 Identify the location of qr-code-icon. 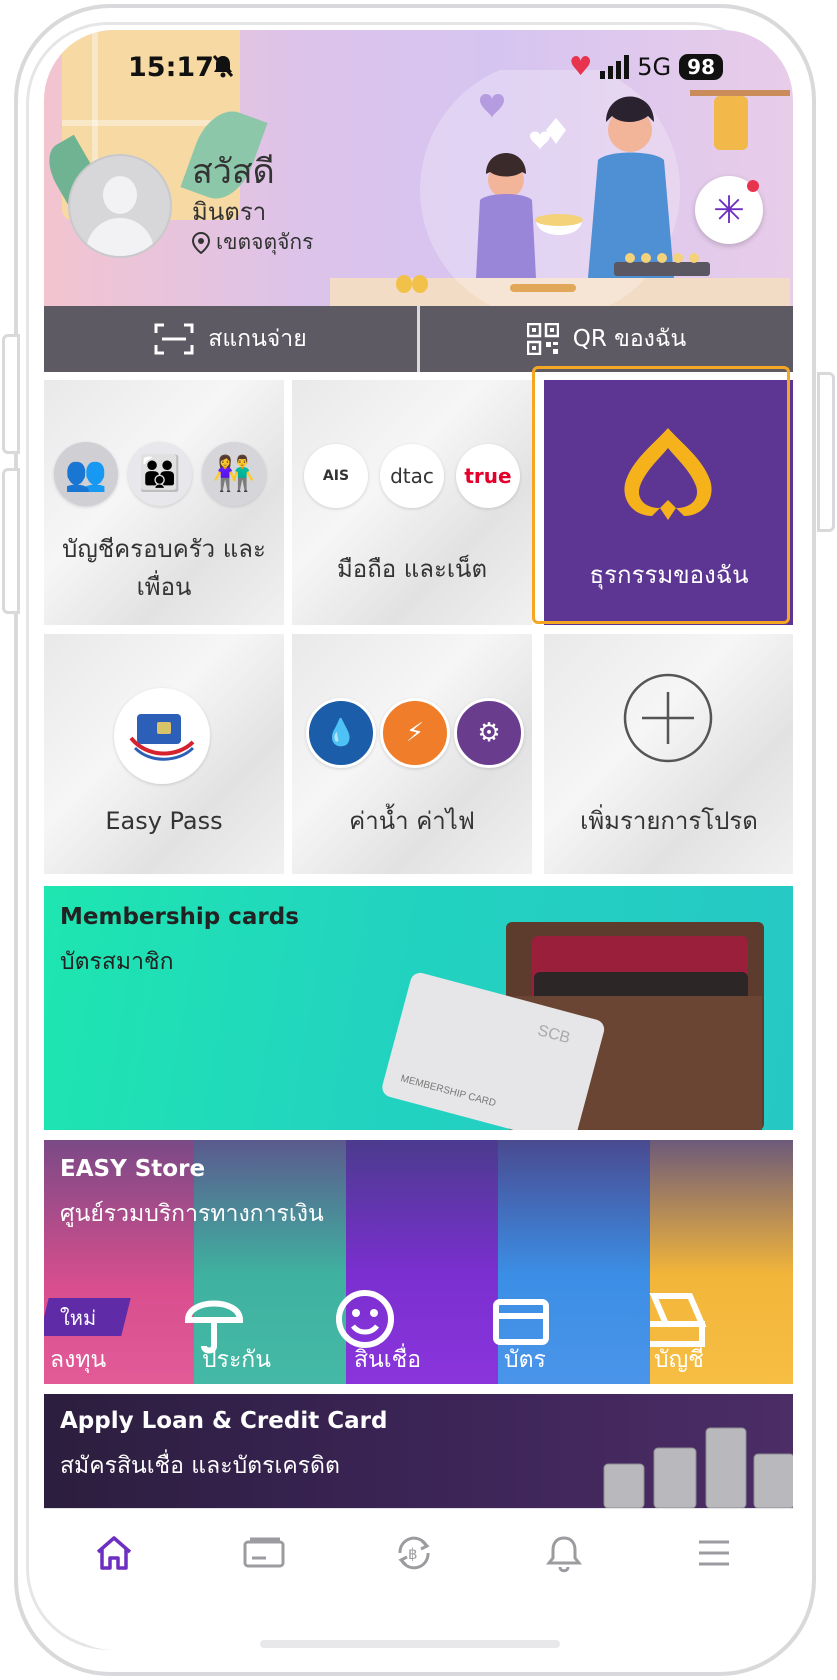
(542, 339).